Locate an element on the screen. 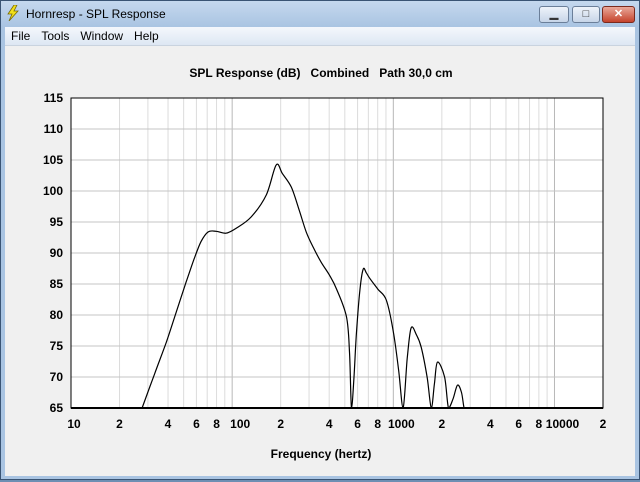 This screenshot has height=482, width=640. y-tick-label: 75 is located at coordinates (57, 346).